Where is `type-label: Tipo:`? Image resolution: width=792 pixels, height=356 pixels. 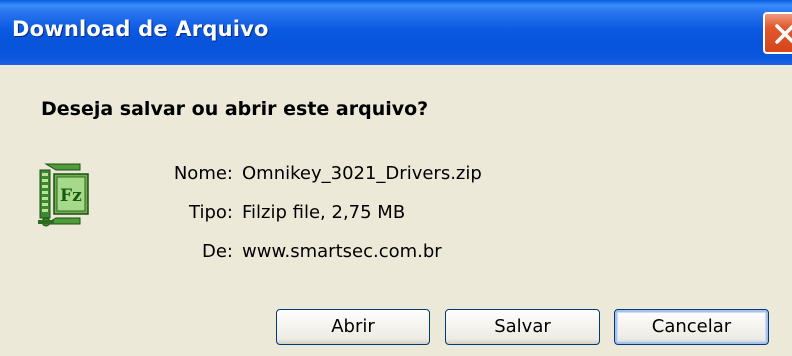 type-label: Tipo: is located at coordinates (211, 212).